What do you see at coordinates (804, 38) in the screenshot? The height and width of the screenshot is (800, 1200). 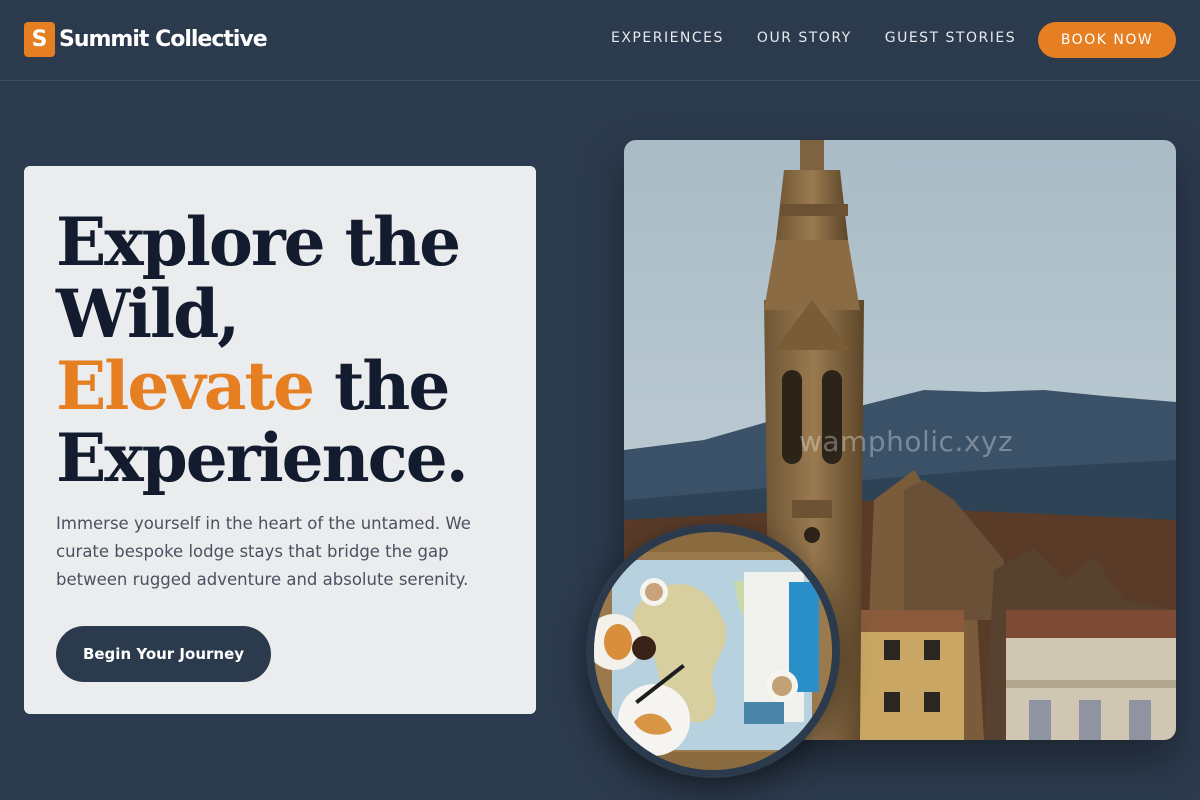 I see `nav-link-our-story: OUR STORY` at bounding box center [804, 38].